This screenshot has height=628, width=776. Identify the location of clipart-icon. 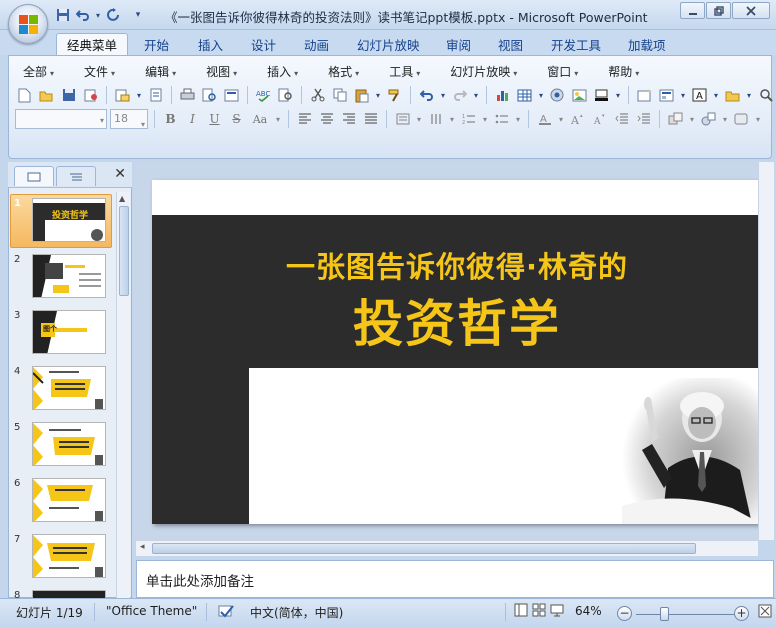
(557, 95).